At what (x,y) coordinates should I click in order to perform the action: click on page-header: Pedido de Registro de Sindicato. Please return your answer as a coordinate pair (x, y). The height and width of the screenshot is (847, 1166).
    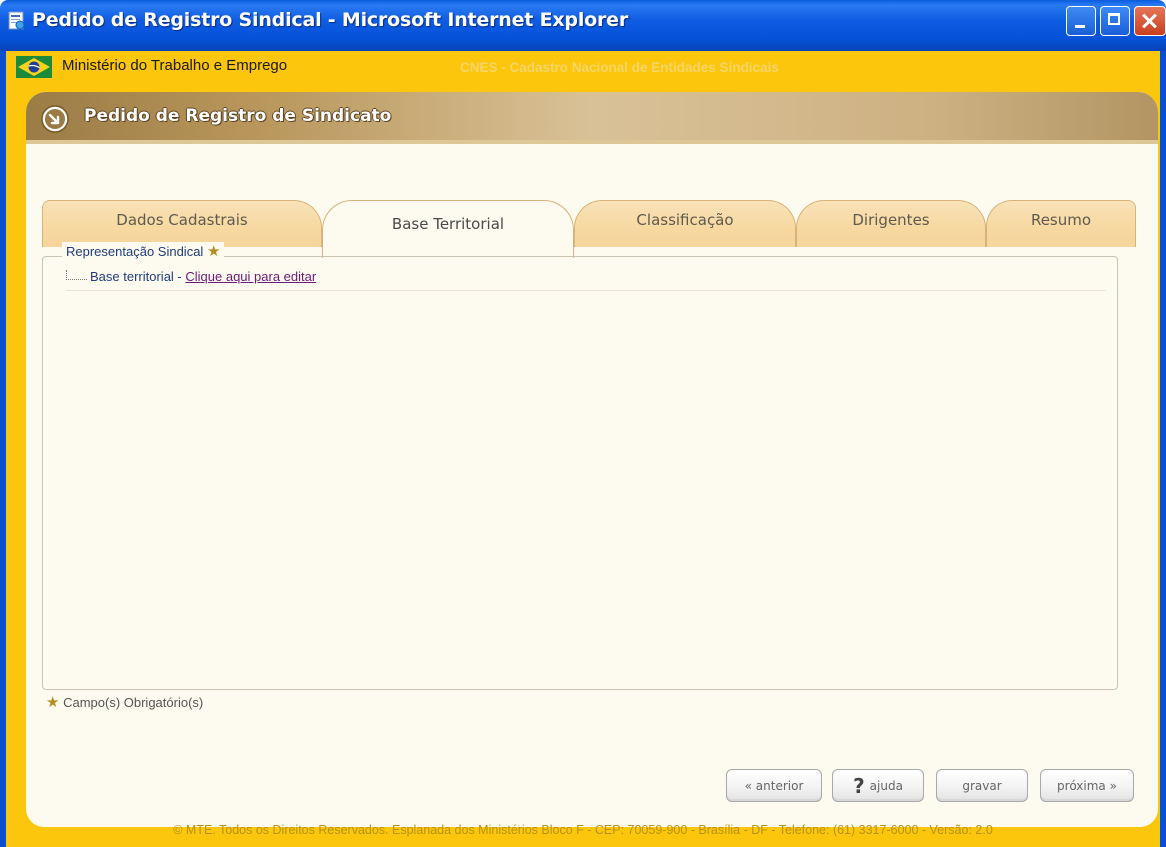
    Looking at the image, I should click on (592, 118).